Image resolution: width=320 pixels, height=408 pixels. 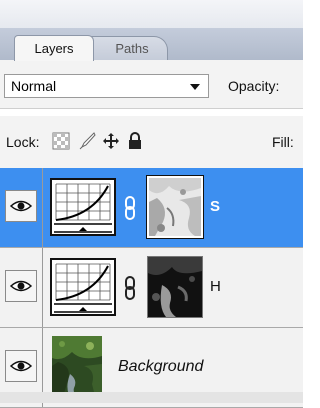 I want to click on lock-all-icon, so click(x=135, y=141).